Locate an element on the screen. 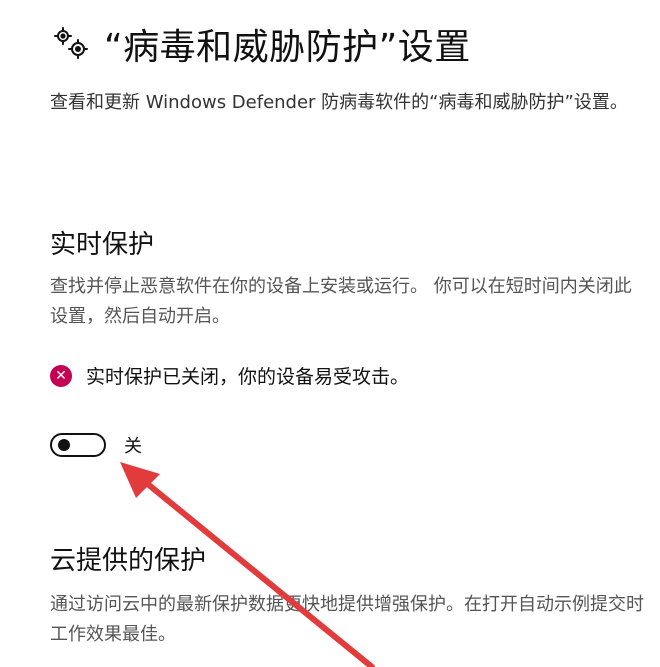 The width and height of the screenshot is (660, 667). gear-icon is located at coordinates (72, 44).